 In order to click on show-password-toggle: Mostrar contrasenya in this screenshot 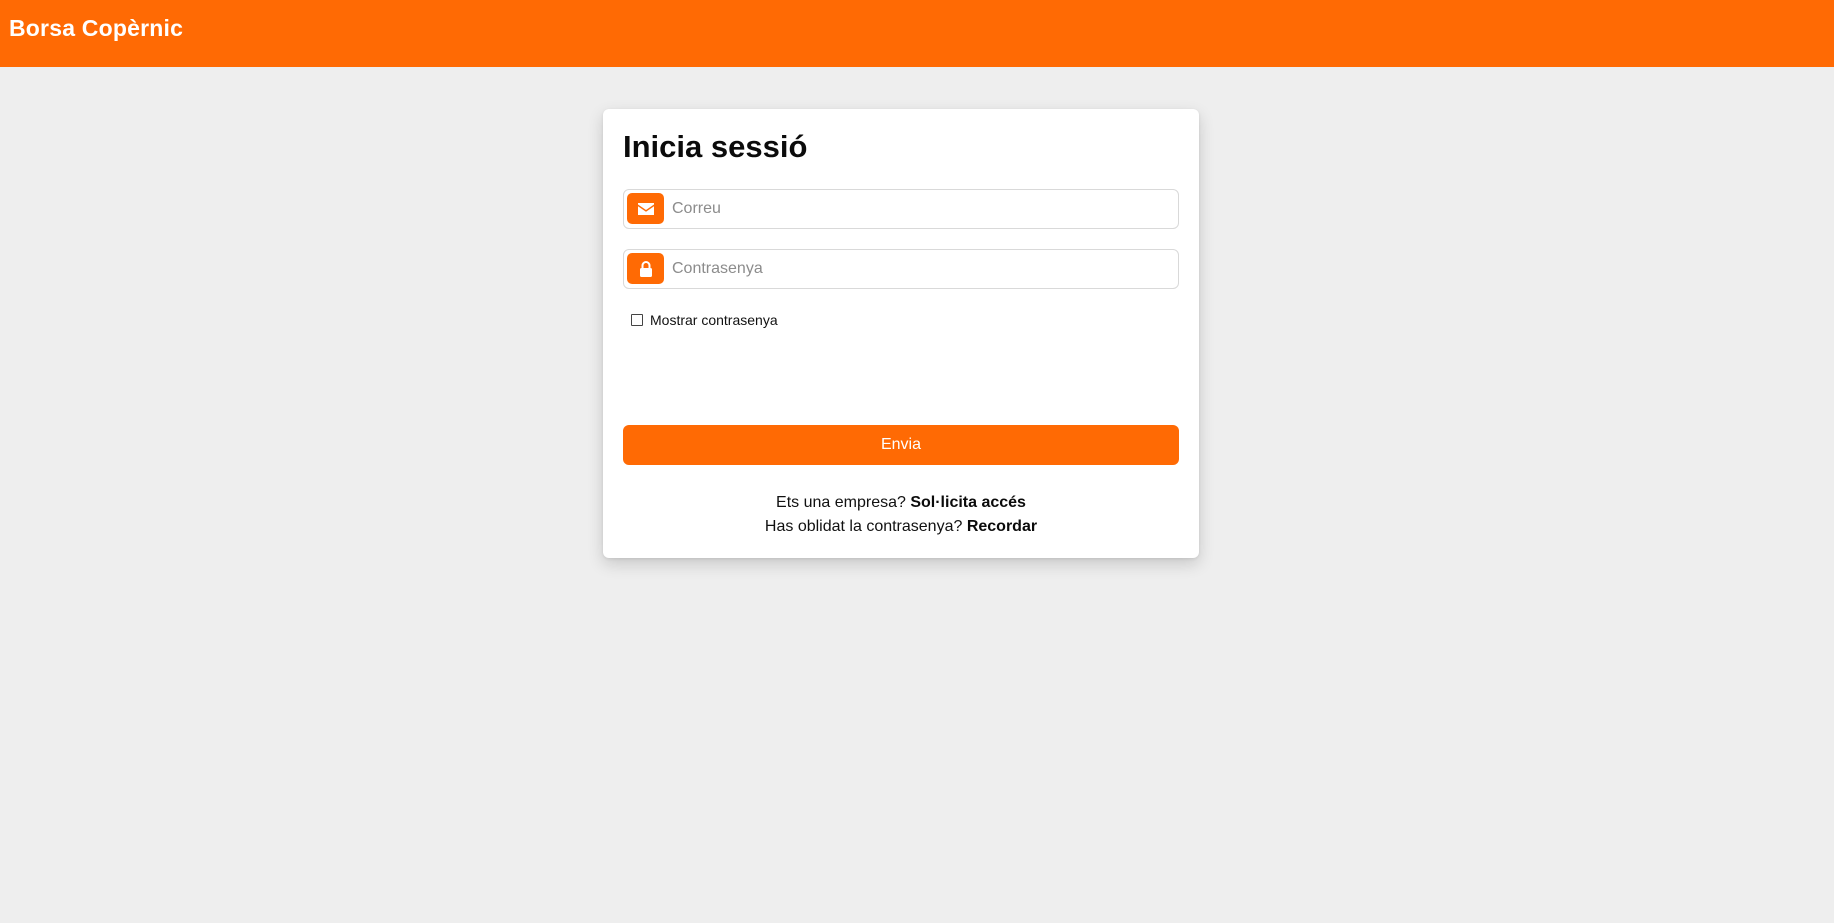, I will do `click(704, 320)`.